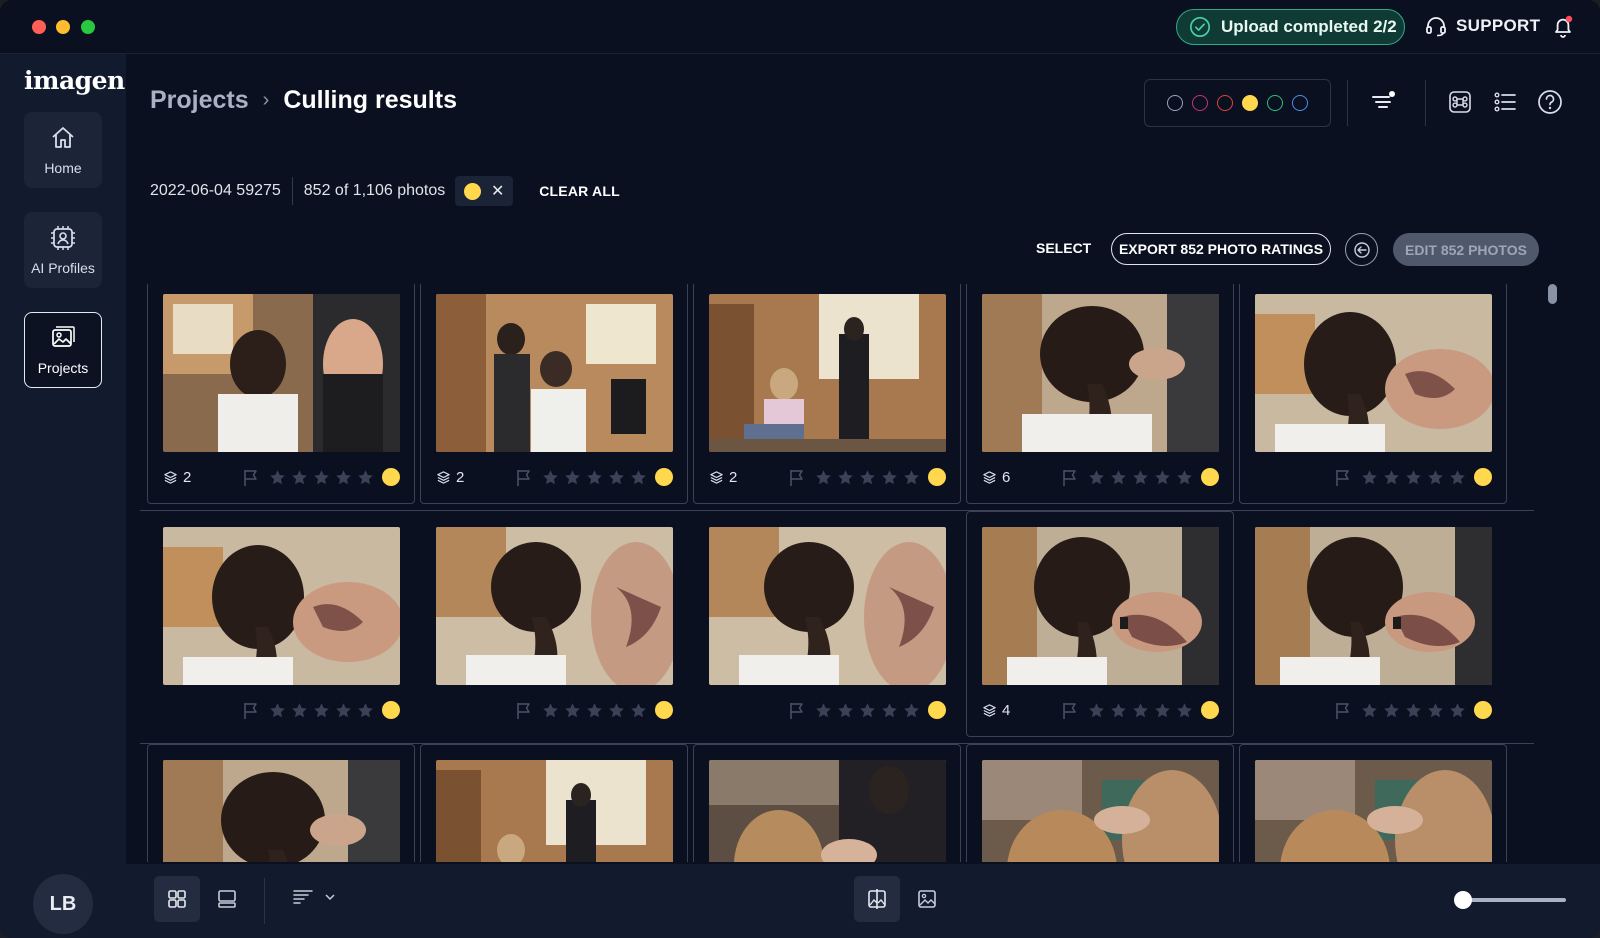 This screenshot has height=938, width=1600. What do you see at coordinates (1221, 249) in the screenshot?
I see `export-ratings-button: EXPORT 852 PHOTO RATINGS` at bounding box center [1221, 249].